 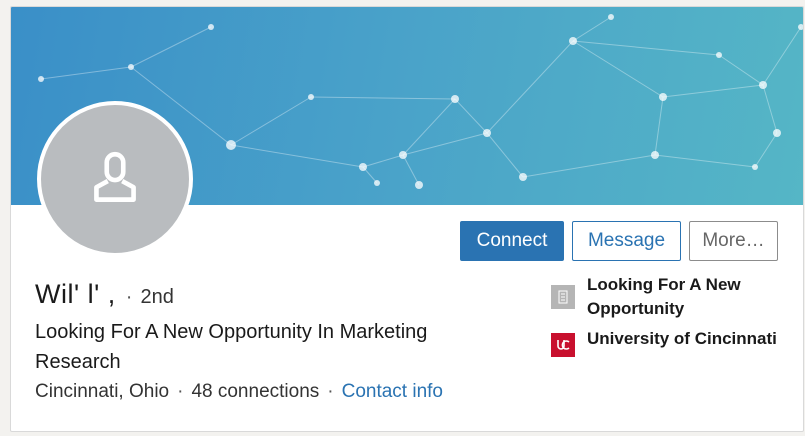 I want to click on connections-count: 48 connections, so click(x=255, y=392).